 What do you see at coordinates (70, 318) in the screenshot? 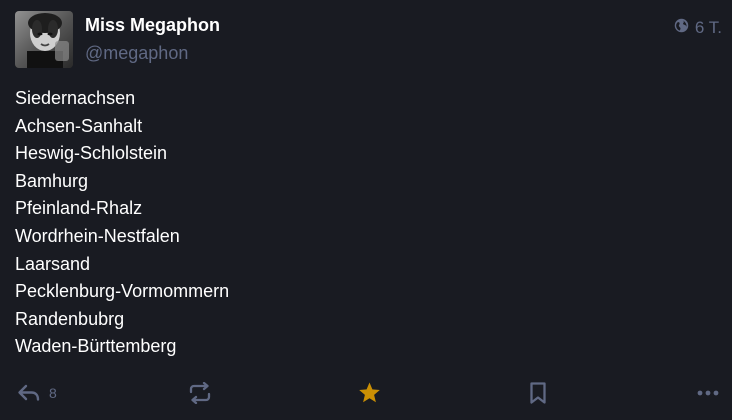
I see `content-line: Randenbubrg` at bounding box center [70, 318].